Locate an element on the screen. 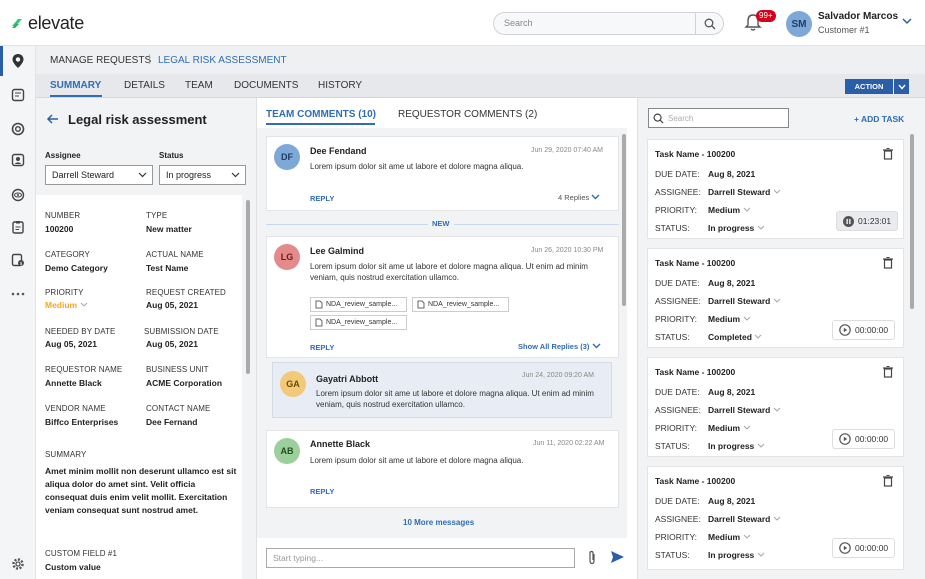  play-icon is located at coordinates (845, 439).